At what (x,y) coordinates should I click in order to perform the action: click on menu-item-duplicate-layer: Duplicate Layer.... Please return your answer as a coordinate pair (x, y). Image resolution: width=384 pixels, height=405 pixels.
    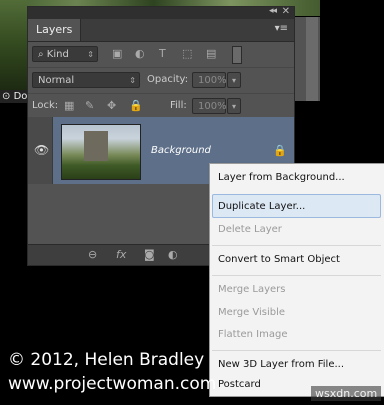
    Looking at the image, I should click on (261, 206).